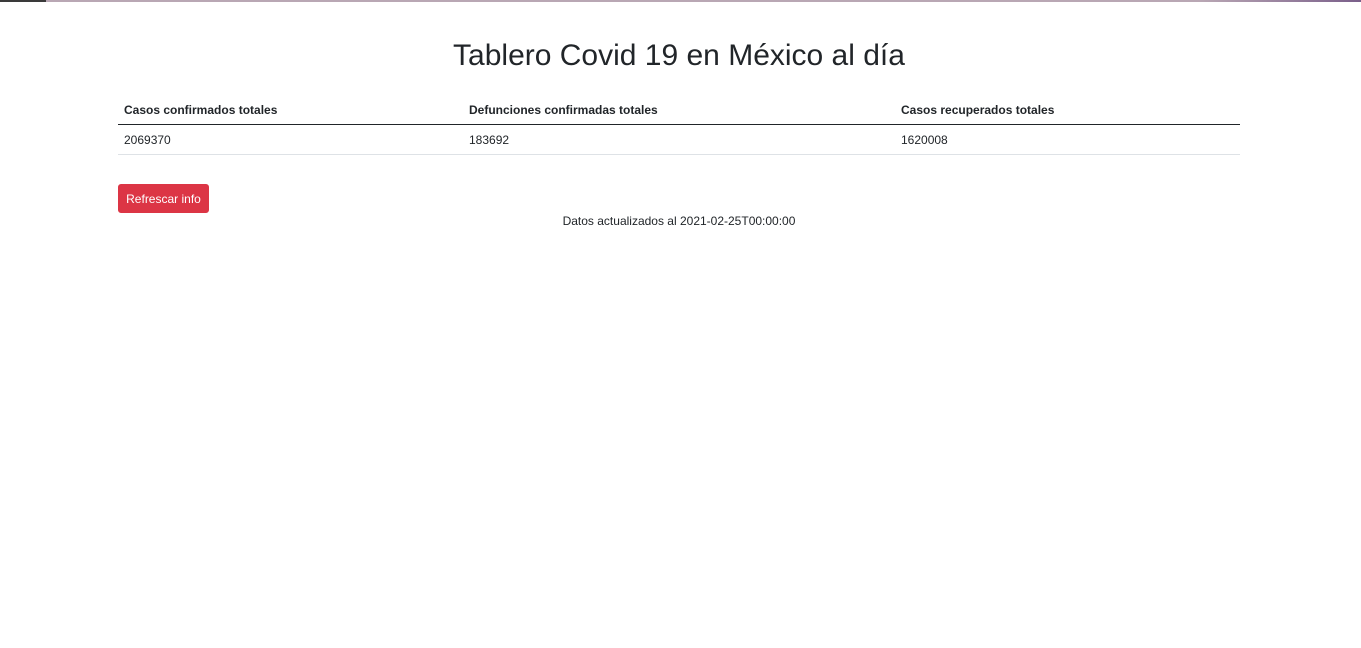 This screenshot has width=1361, height=648. Describe the element at coordinates (680, 1) in the screenshot. I see `top-border-strip` at that location.